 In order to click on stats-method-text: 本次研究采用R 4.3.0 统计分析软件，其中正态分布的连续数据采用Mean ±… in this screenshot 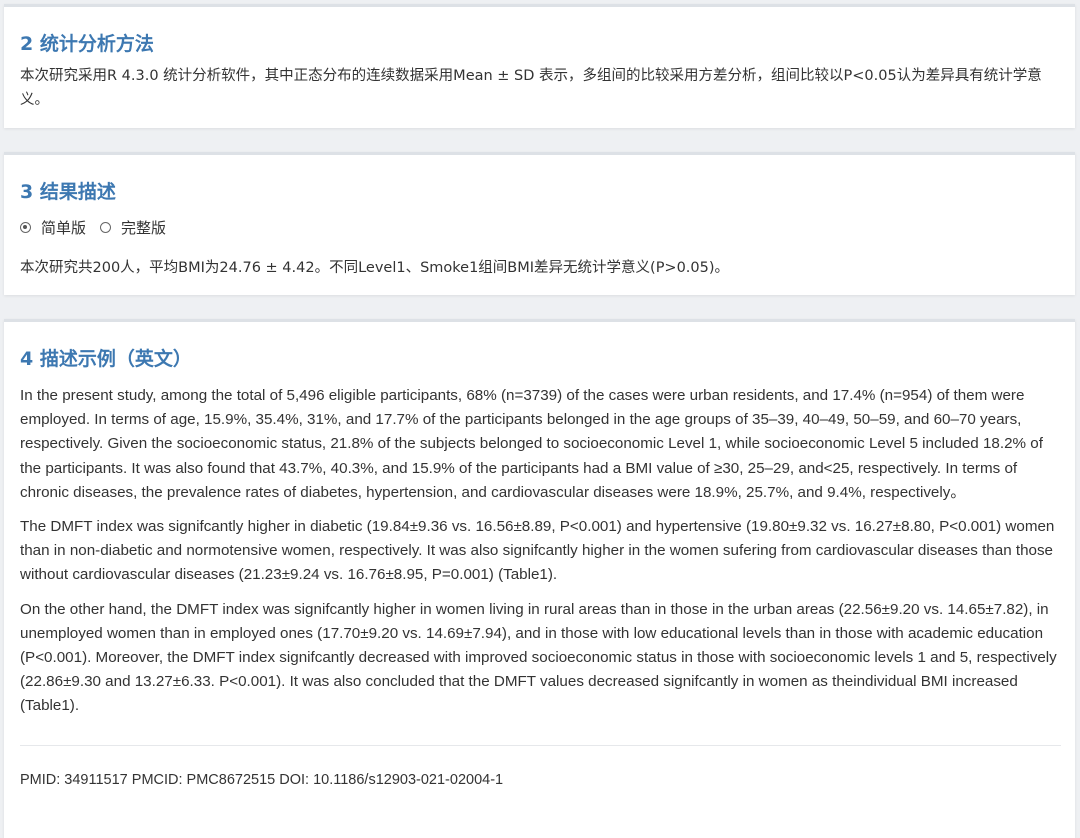, I will do `click(531, 88)`.